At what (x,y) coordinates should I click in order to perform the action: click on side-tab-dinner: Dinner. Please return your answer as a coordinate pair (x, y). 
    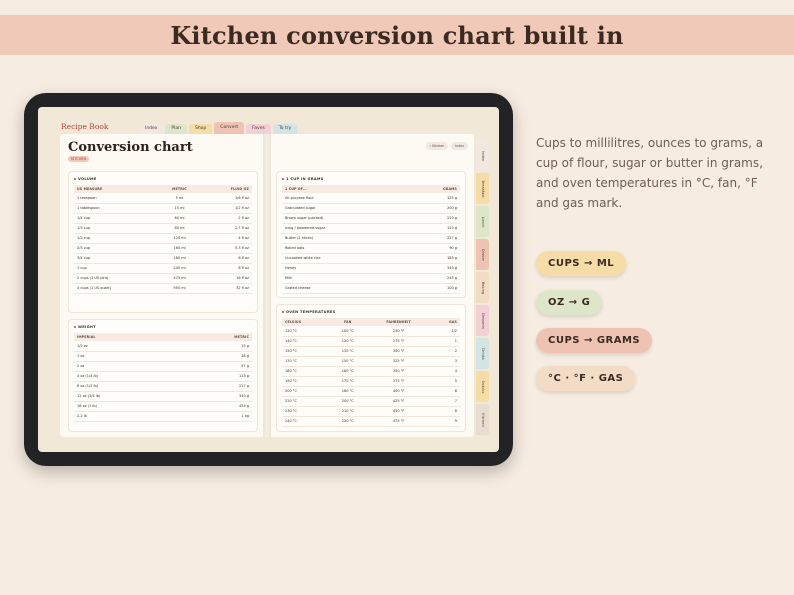
    Looking at the image, I should click on (482, 254).